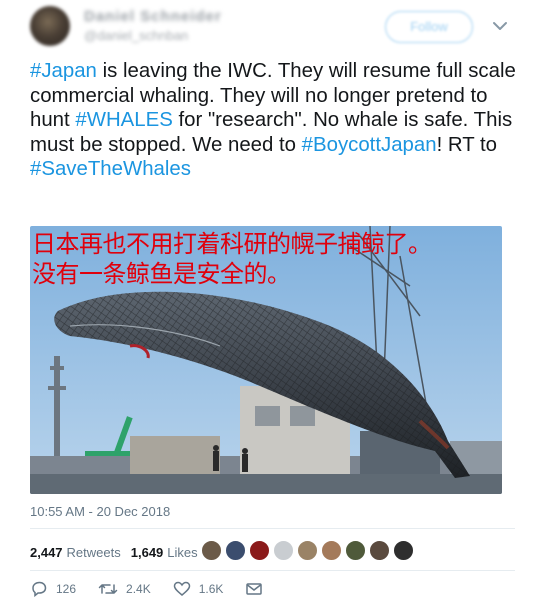  I want to click on retweet-icon, so click(108, 589).